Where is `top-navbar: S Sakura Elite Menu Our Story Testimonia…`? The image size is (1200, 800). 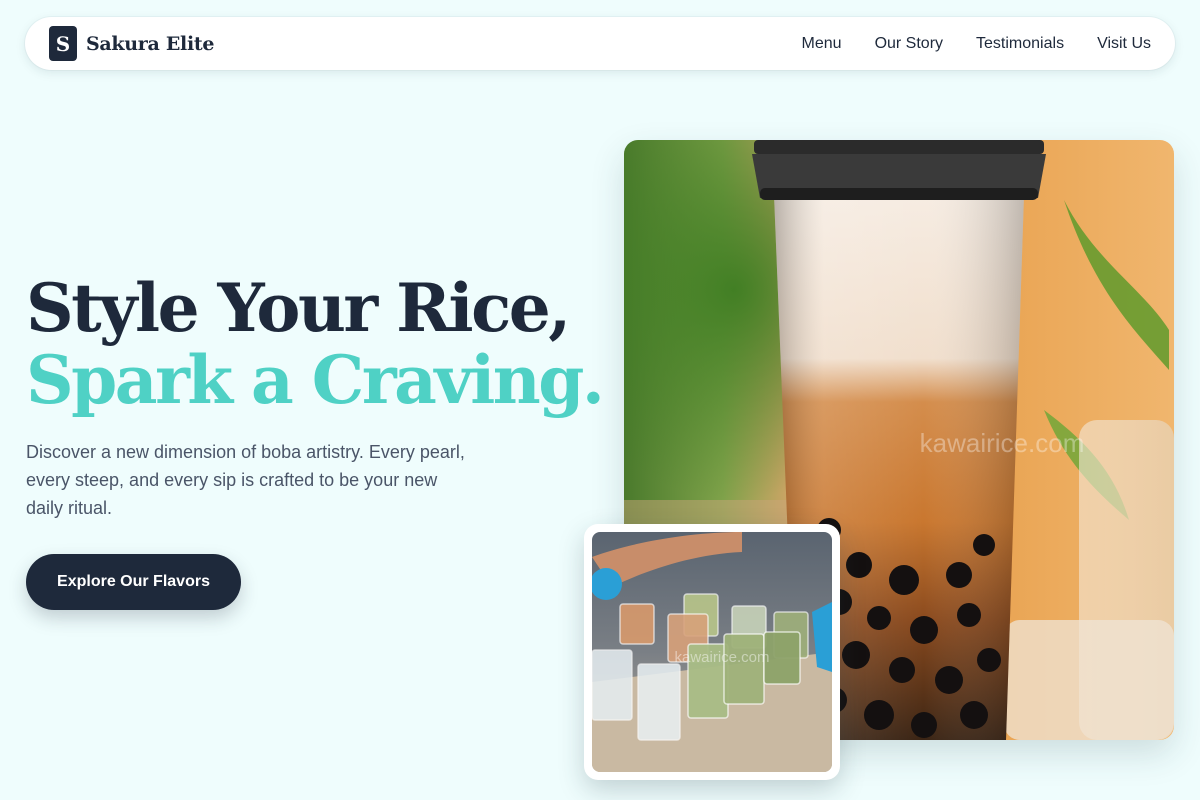 top-navbar: S Sakura Elite Menu Our Story Testimonia… is located at coordinates (600, 43).